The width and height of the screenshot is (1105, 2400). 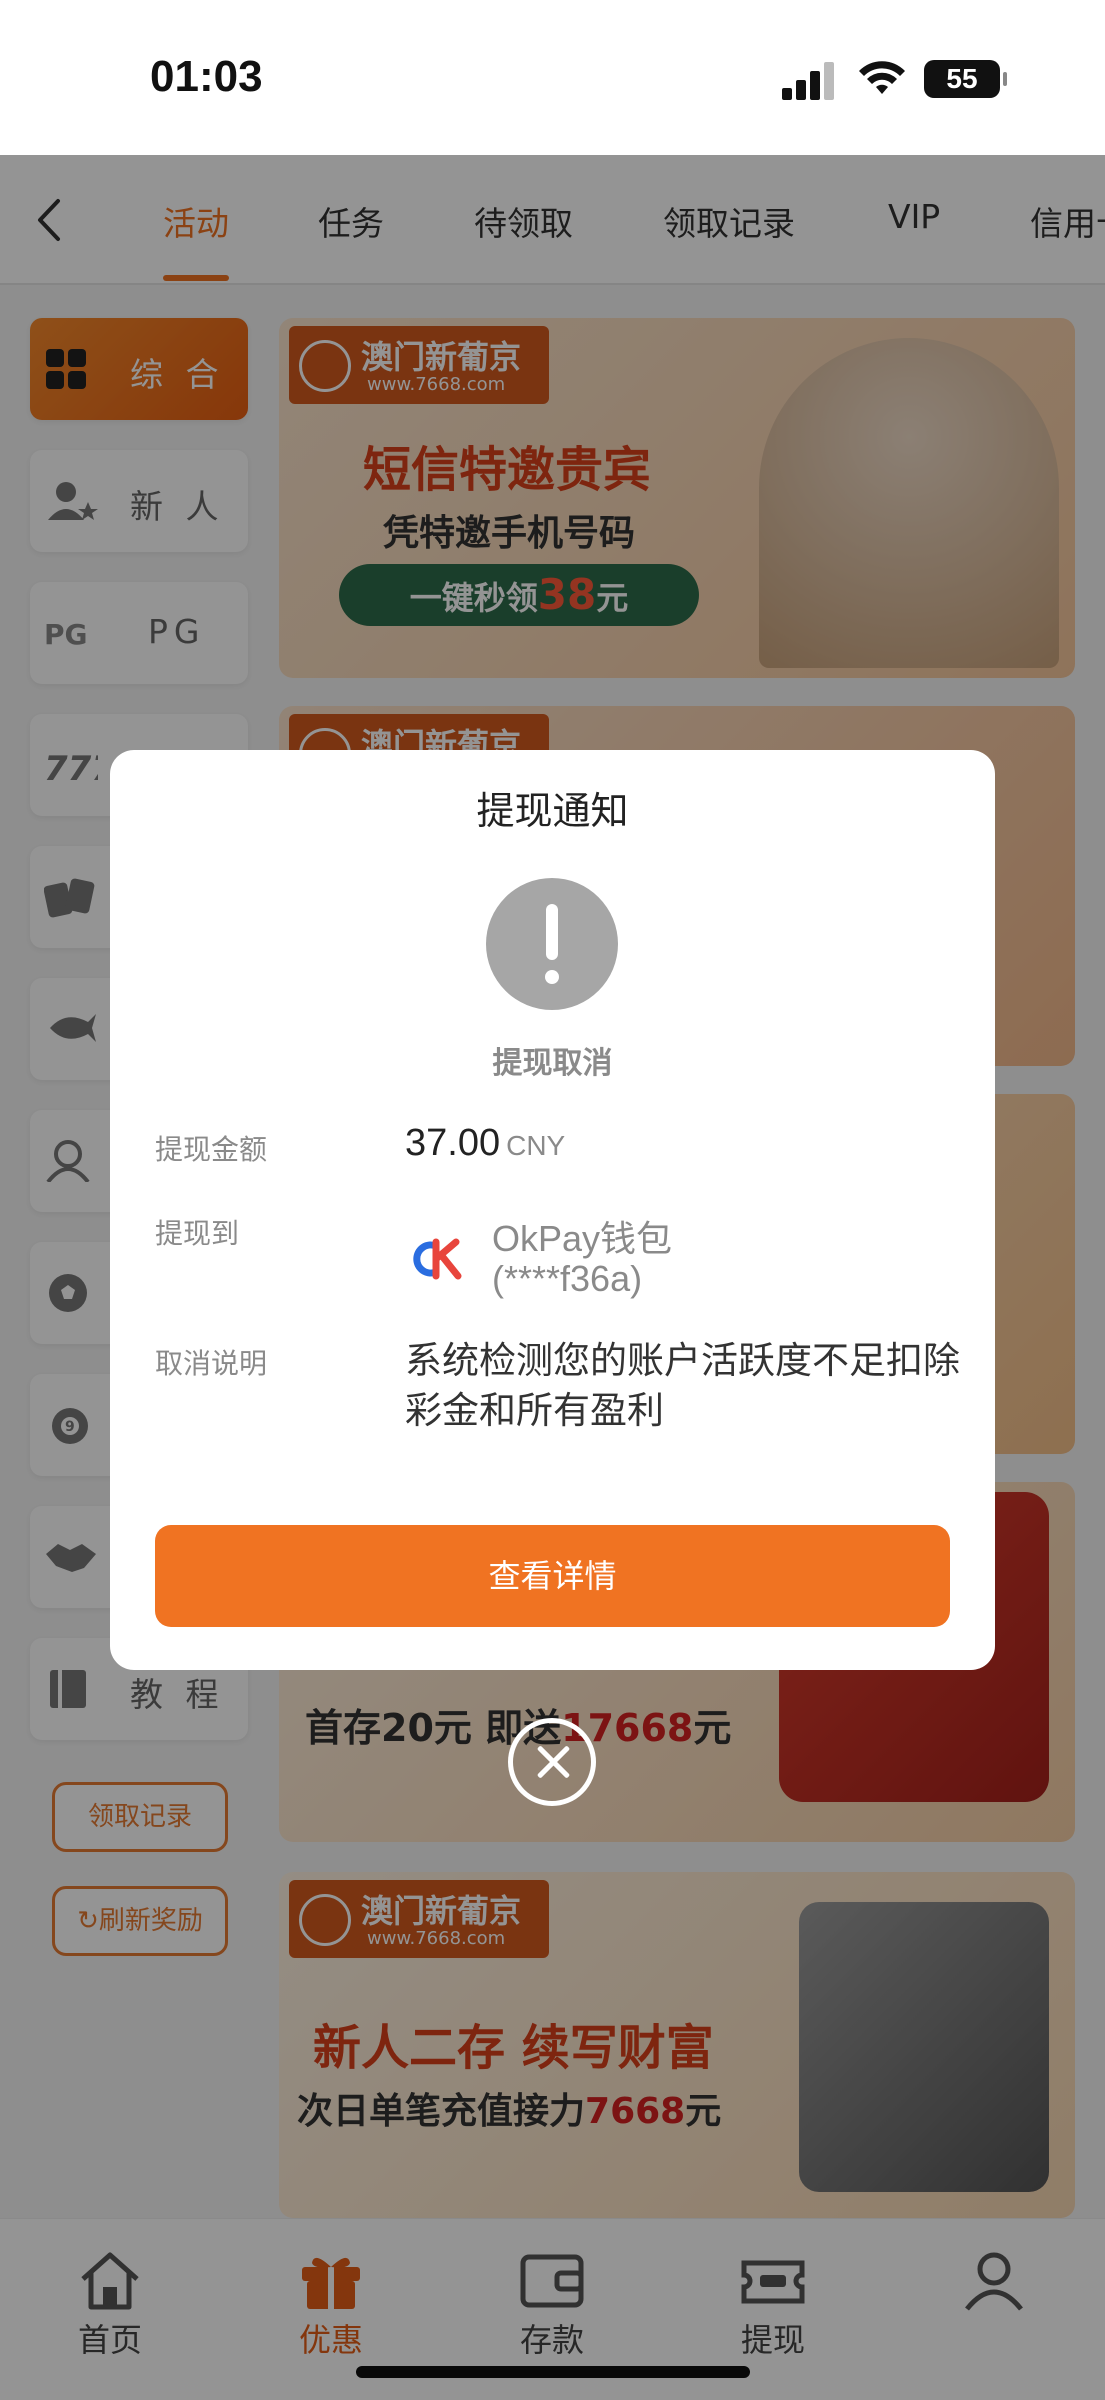 I want to click on okpay-logo-icon, so click(x=437, y=1259).